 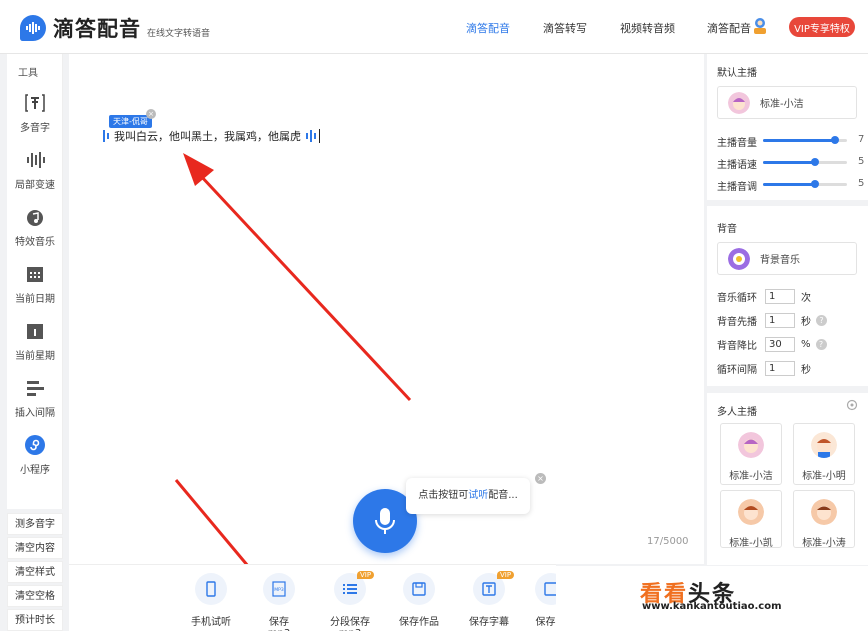 I want to click on app-subtitle: 在线文字转语音, so click(x=179, y=33).